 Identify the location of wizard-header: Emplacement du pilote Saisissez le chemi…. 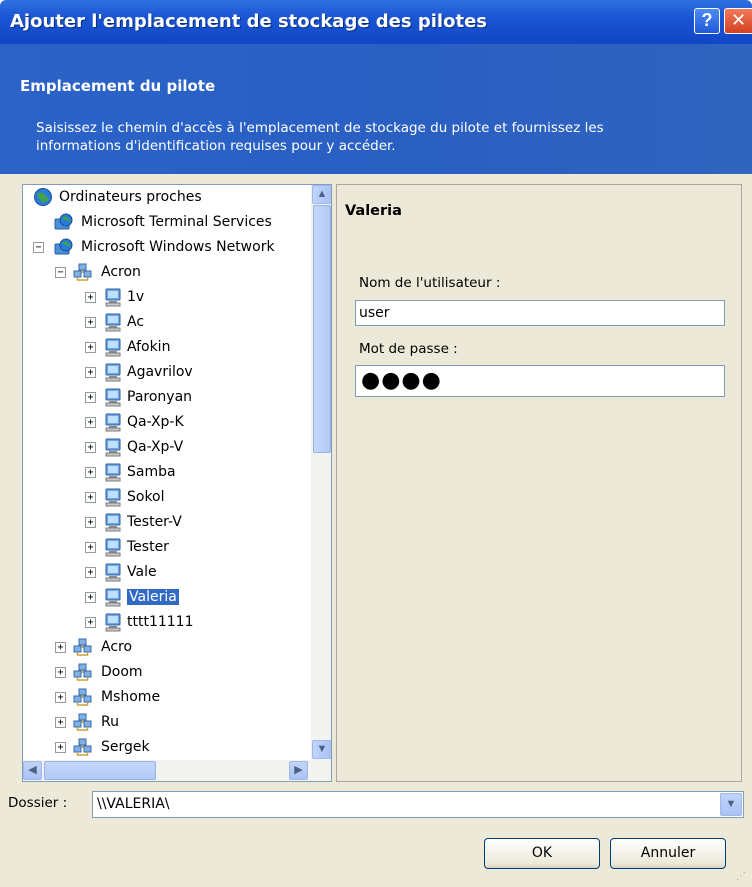
(376, 109).